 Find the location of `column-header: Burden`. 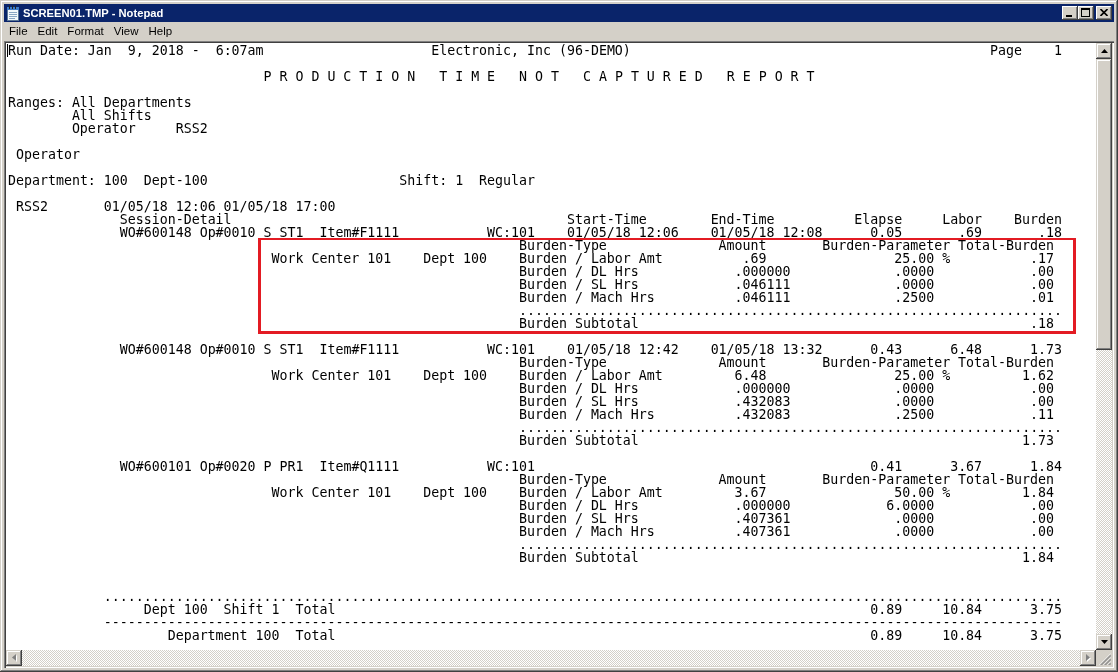

column-header: Burden is located at coordinates (1038, 219).